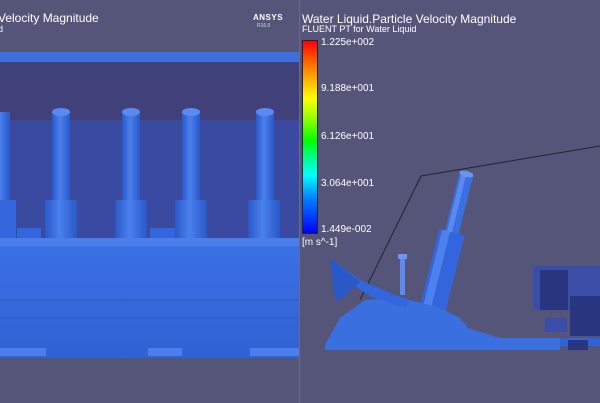 This screenshot has height=403, width=600. I want to click on chamber-upper-shade, so click(150, 91).